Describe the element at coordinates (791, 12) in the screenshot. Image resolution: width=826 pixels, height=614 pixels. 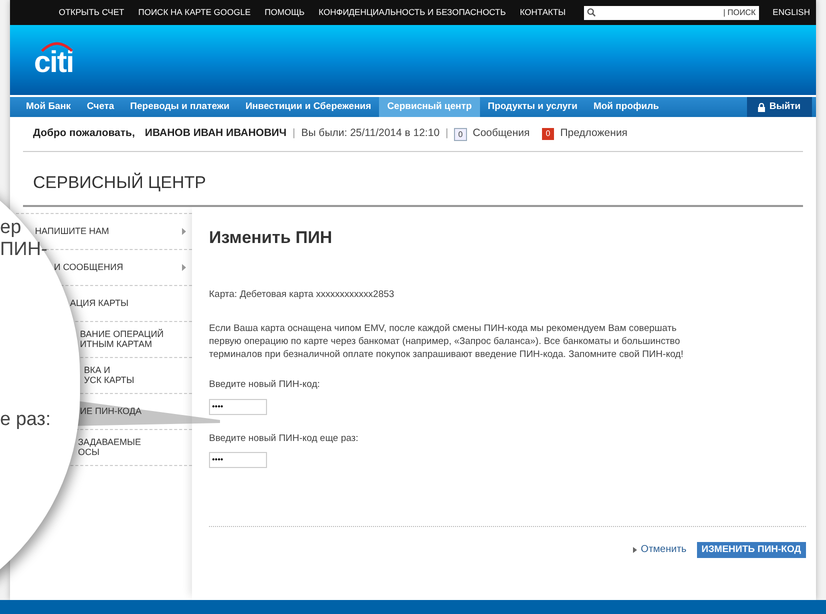
I see `language-link: ENGLISH` at that location.